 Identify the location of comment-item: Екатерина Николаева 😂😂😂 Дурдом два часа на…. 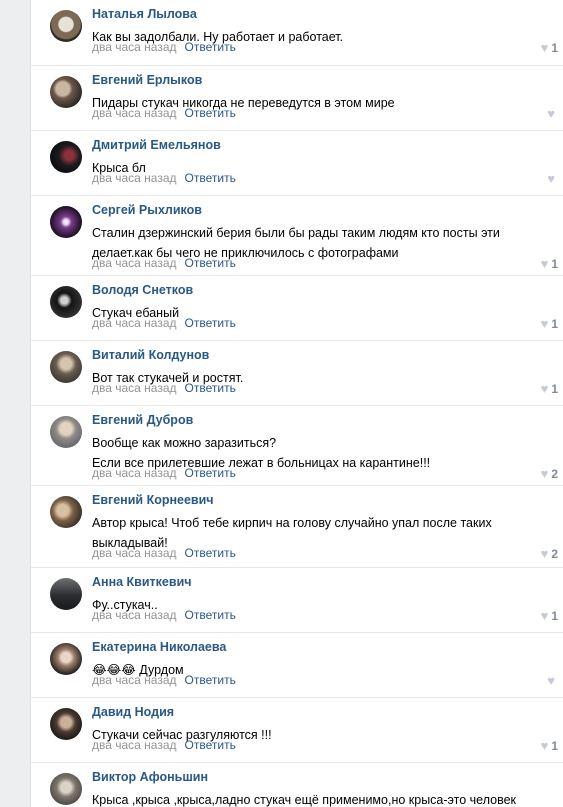
(297, 665).